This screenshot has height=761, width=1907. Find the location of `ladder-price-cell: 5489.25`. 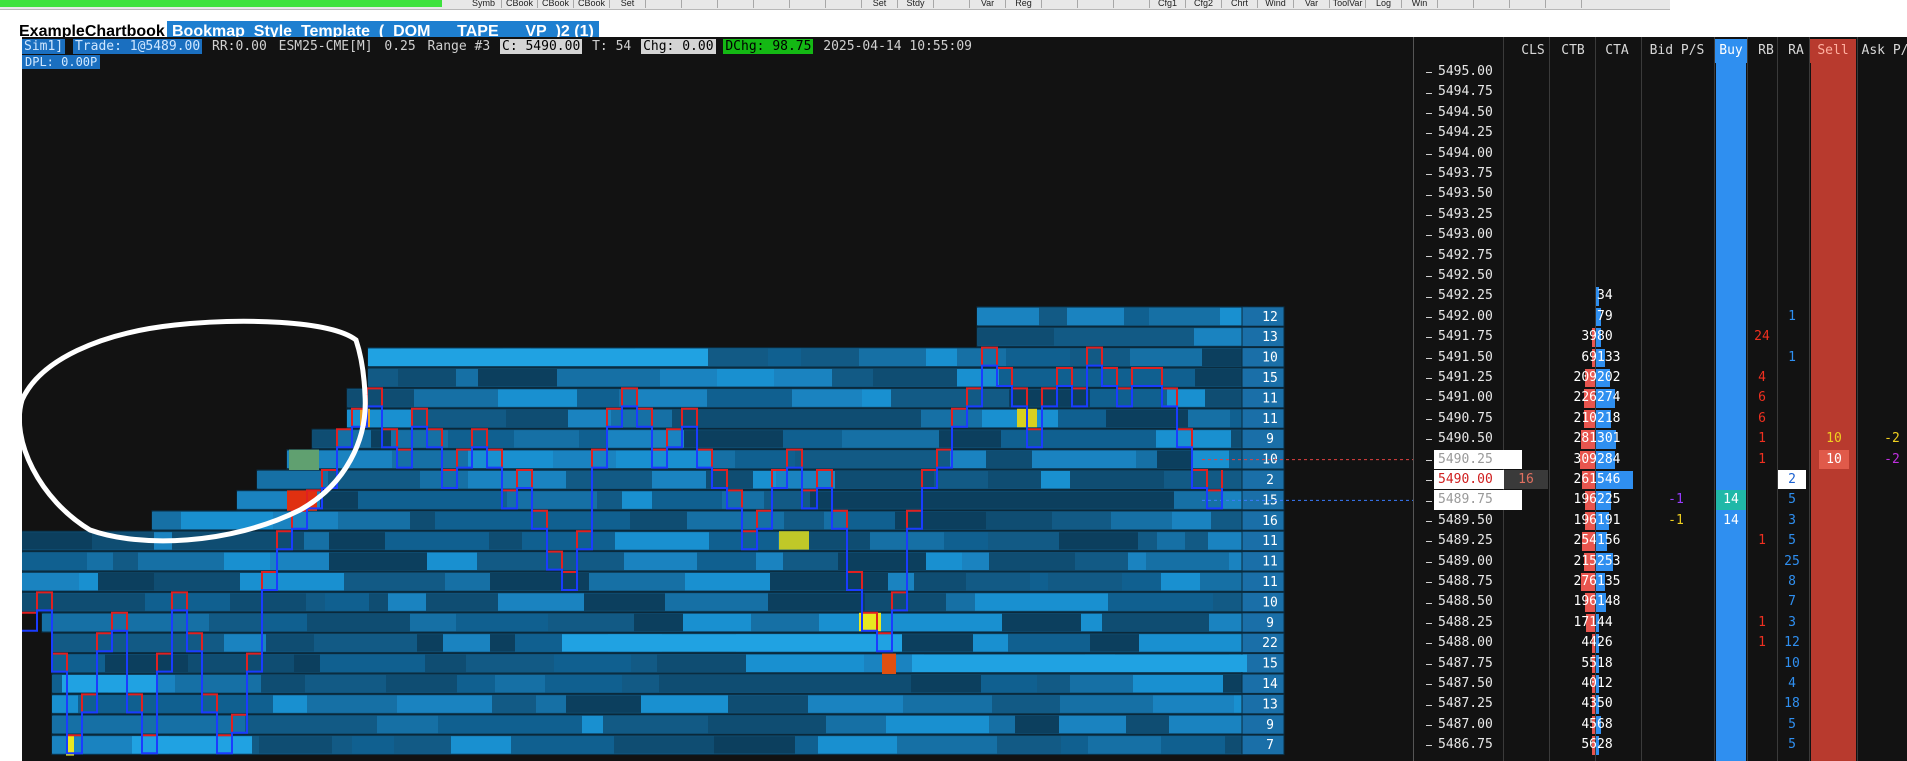

ladder-price-cell: 5489.25 is located at coordinates (1478, 540).